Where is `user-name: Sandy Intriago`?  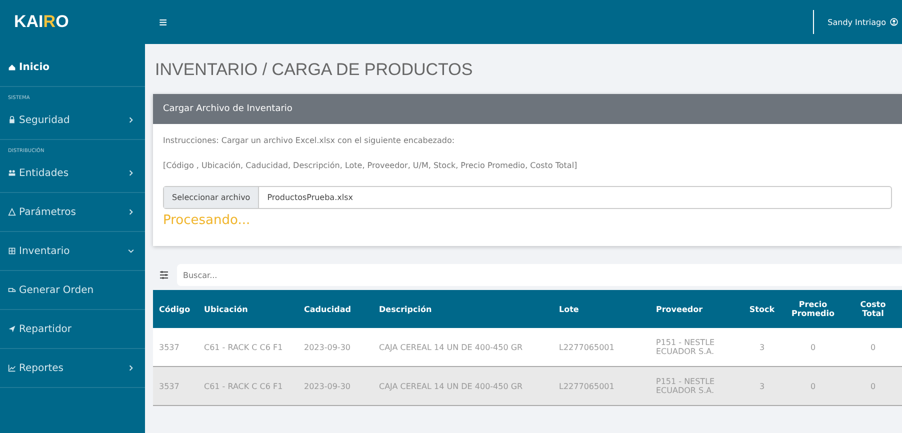
user-name: Sandy Intriago is located at coordinates (857, 22).